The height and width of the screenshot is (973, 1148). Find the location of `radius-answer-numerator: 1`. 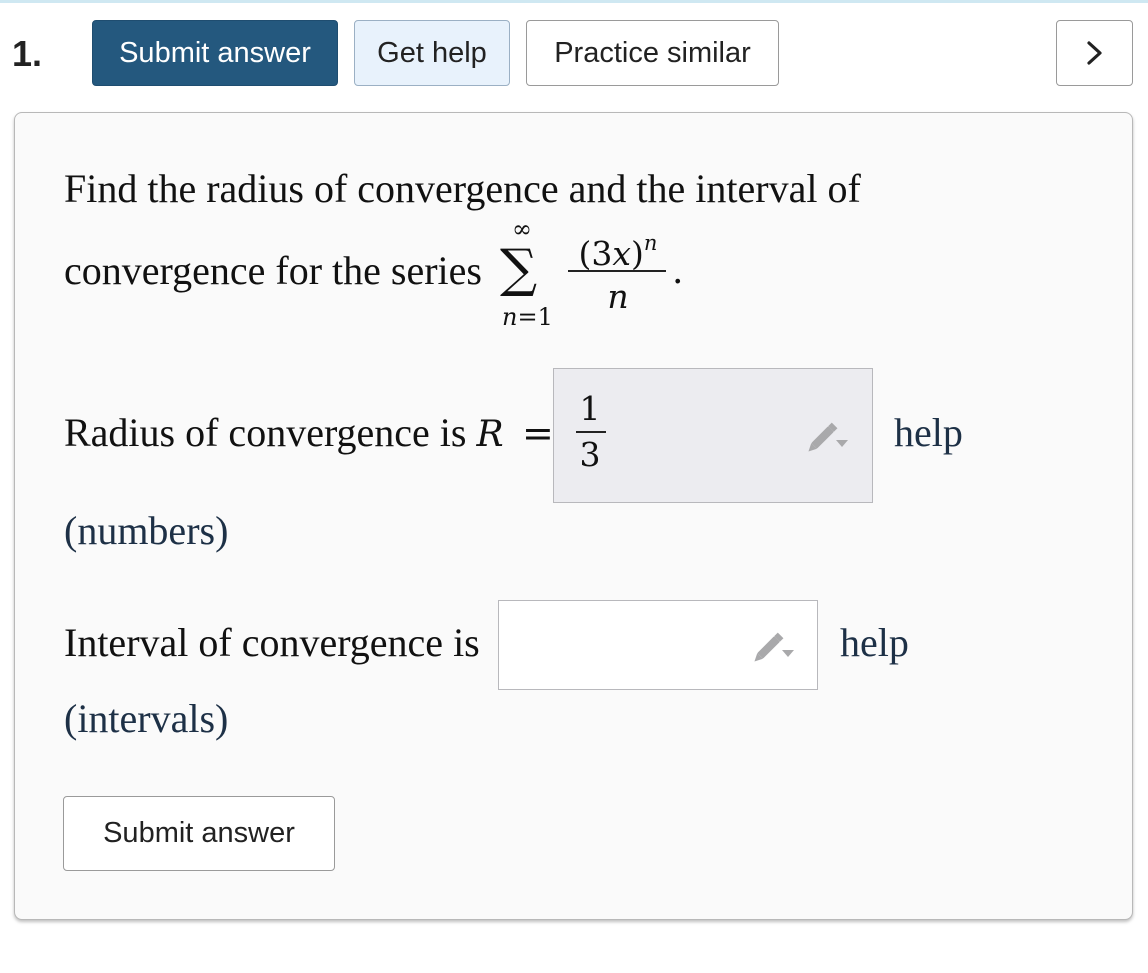

radius-answer-numerator: 1 is located at coordinates (590, 408).